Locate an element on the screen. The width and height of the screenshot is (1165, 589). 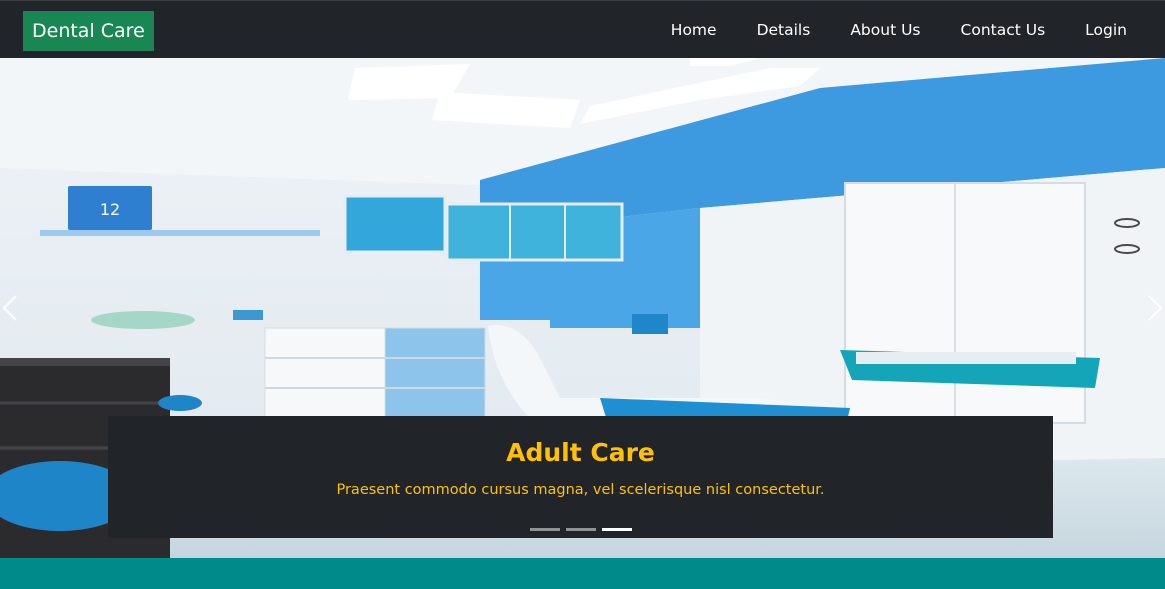
carousel-indicators is located at coordinates (580, 529).